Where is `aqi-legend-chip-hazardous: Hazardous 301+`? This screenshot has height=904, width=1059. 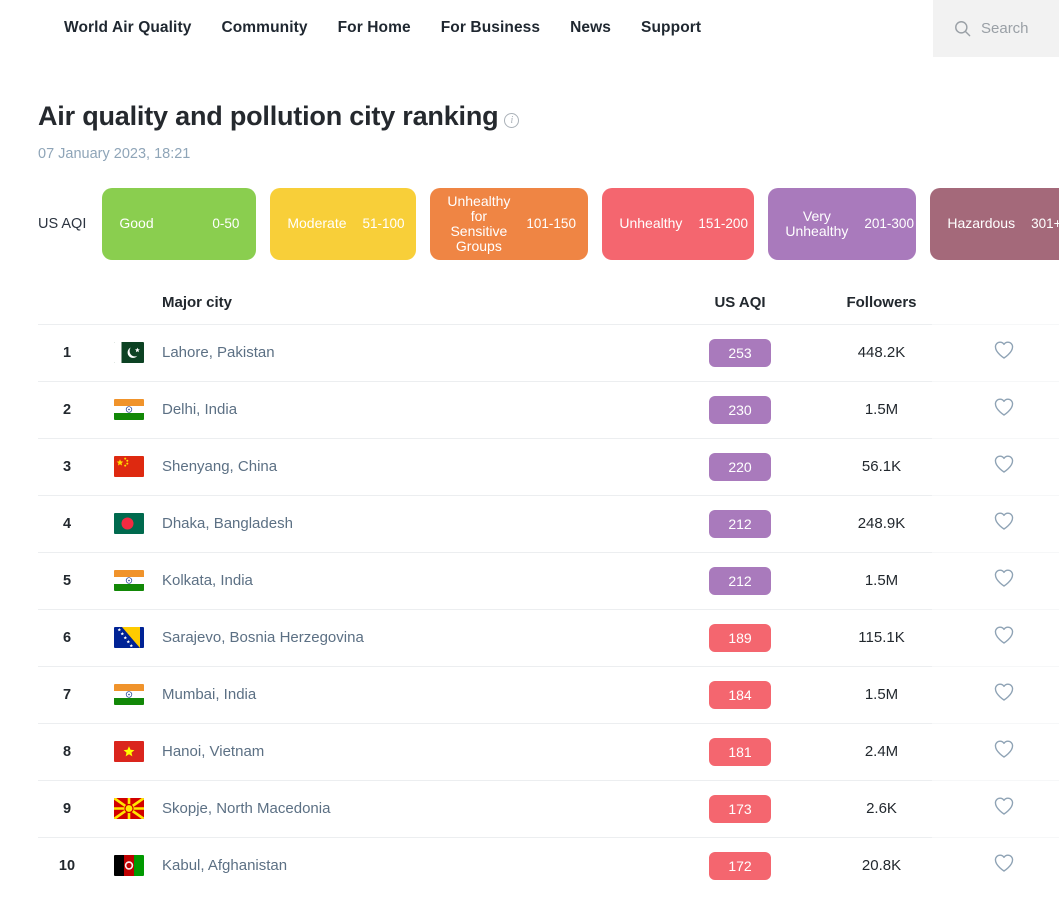 aqi-legend-chip-hazardous: Hazardous 301+ is located at coordinates (994, 223).